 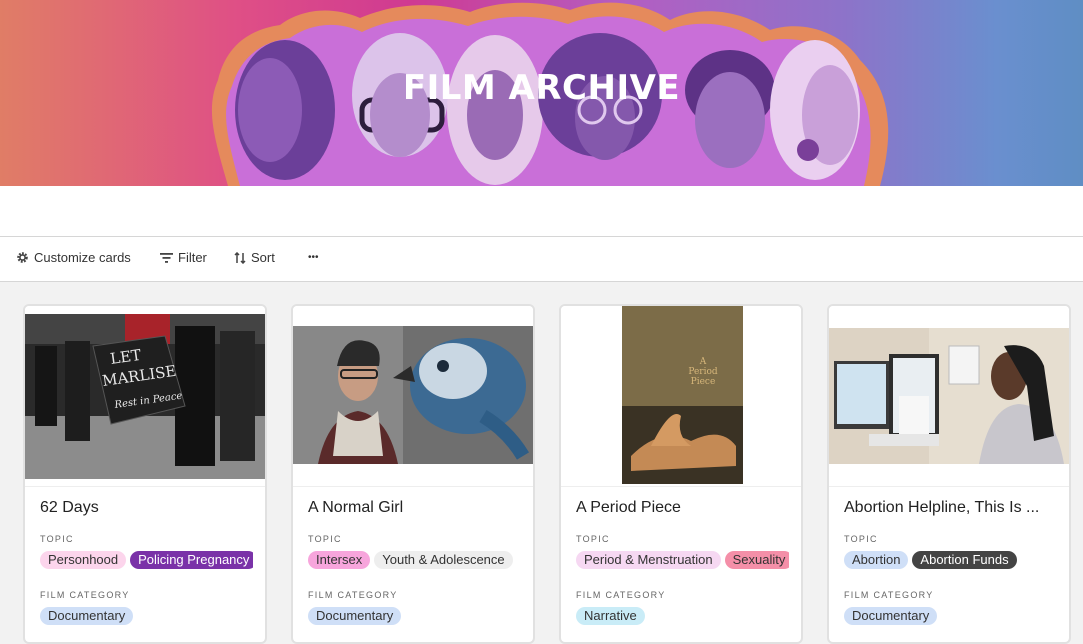 I want to click on topic-pill: Abortion, so click(x=876, y=560).